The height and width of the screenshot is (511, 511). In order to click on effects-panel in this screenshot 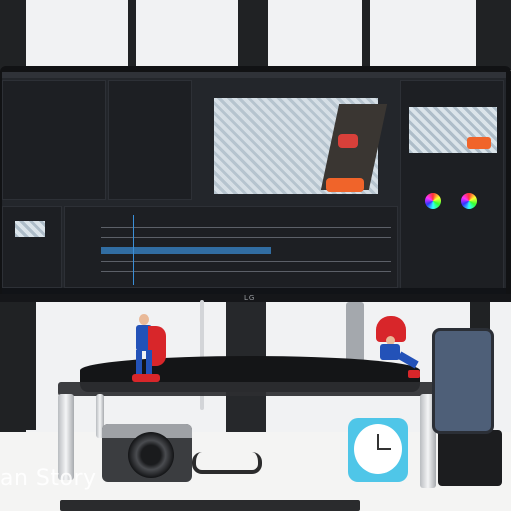, I will do `click(150, 140)`.